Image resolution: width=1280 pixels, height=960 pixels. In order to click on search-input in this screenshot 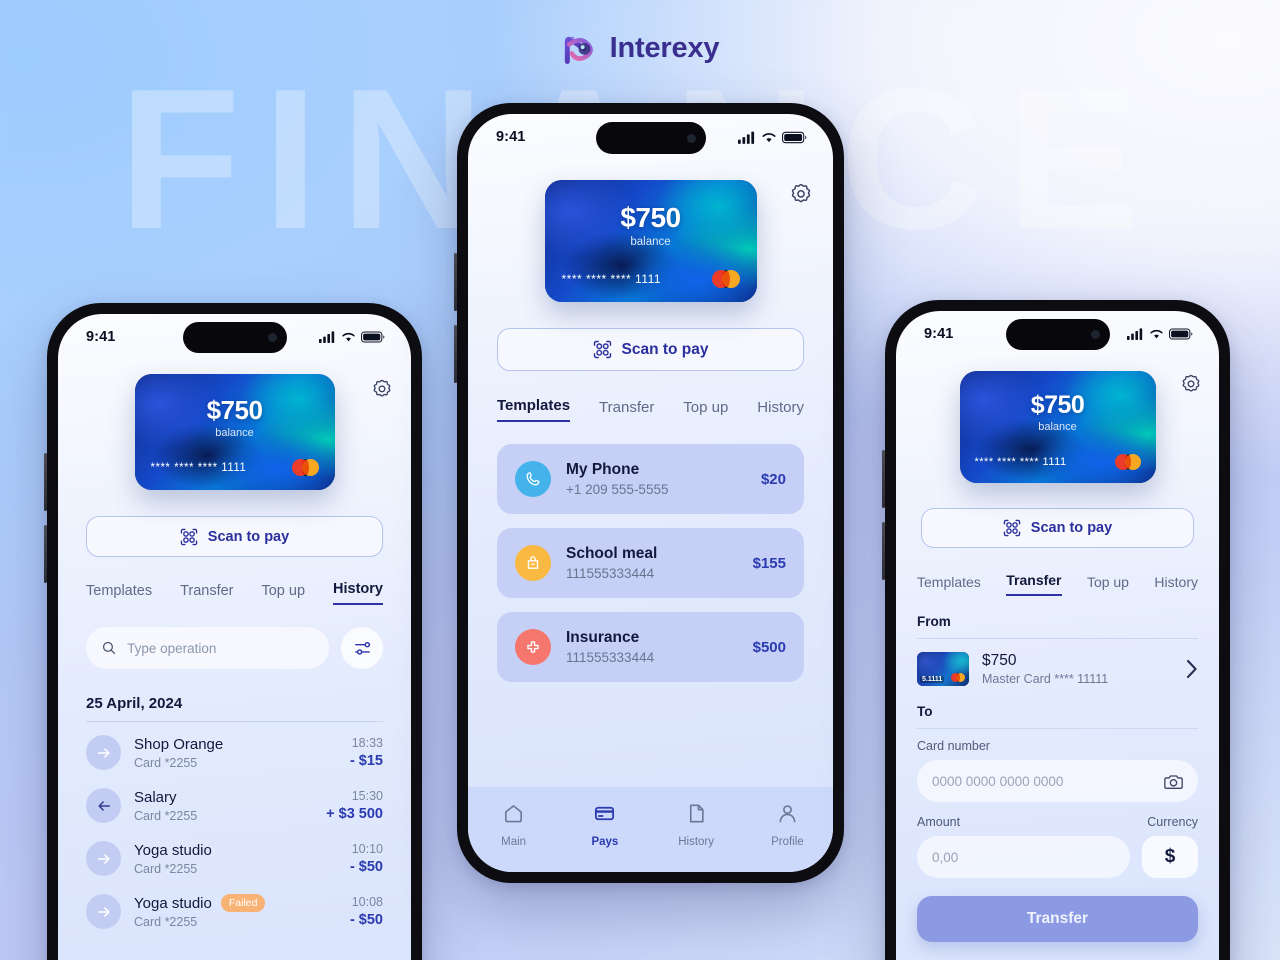, I will do `click(220, 648)`.